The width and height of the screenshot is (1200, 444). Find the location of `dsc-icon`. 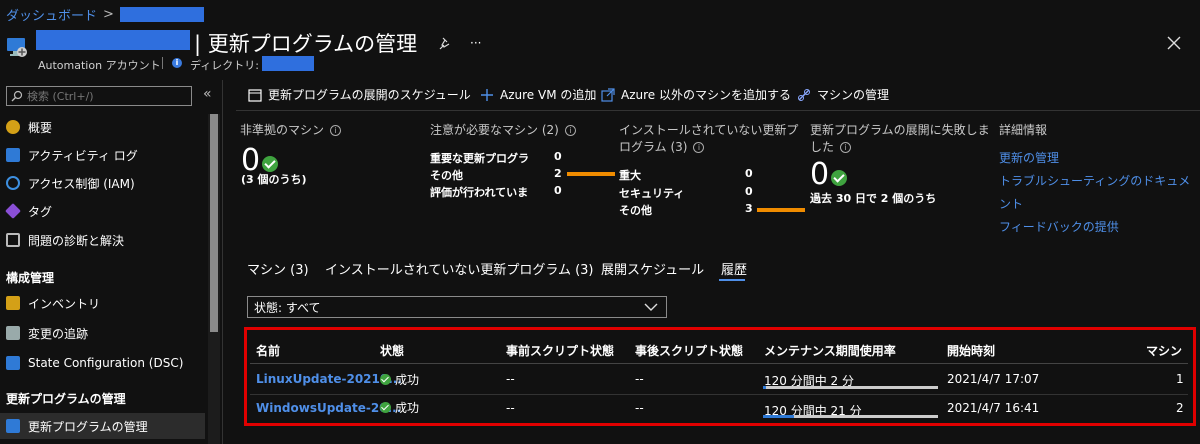

dsc-icon is located at coordinates (13, 363).